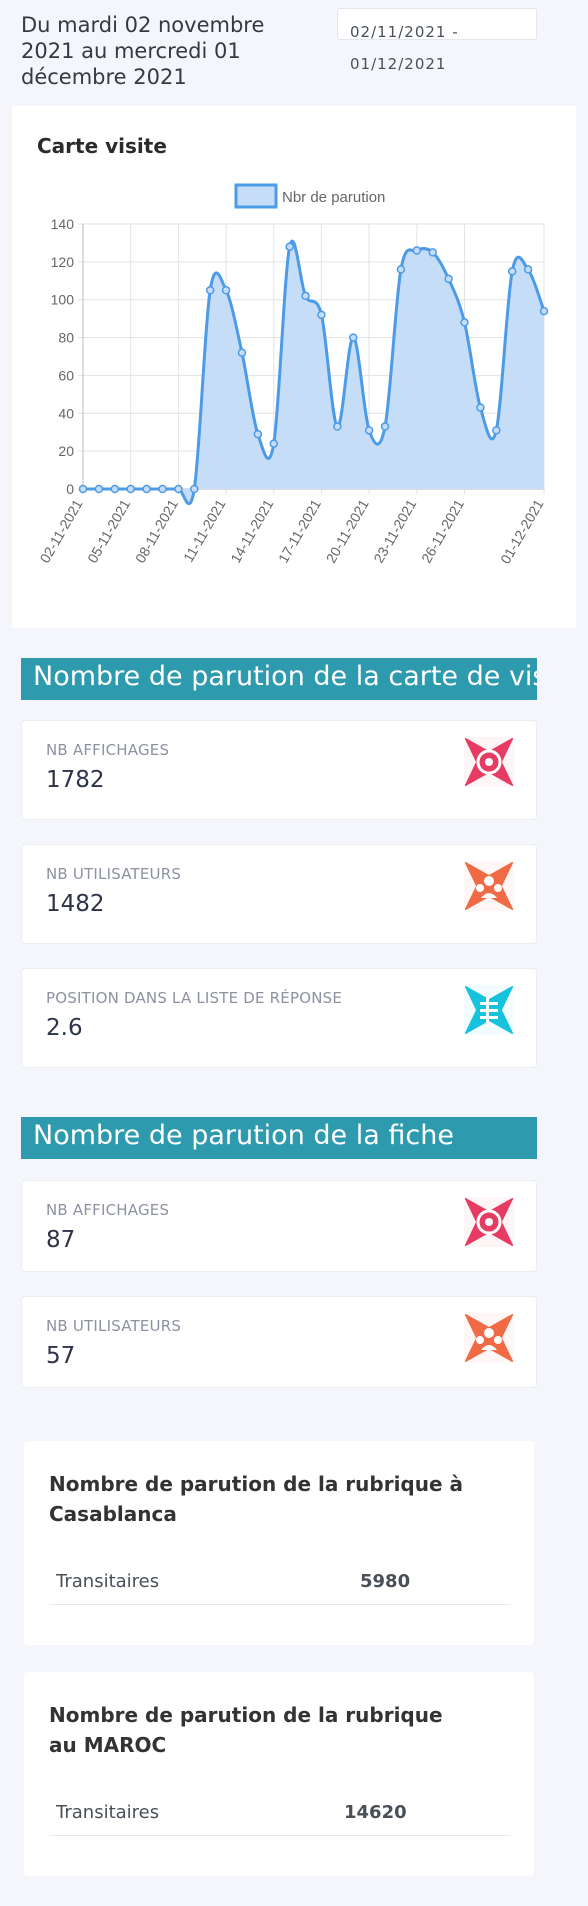 Image resolution: width=588 pixels, height=1906 pixels. What do you see at coordinates (442, 530) in the screenshot?
I see `x-tick-label: 26-11-2021` at bounding box center [442, 530].